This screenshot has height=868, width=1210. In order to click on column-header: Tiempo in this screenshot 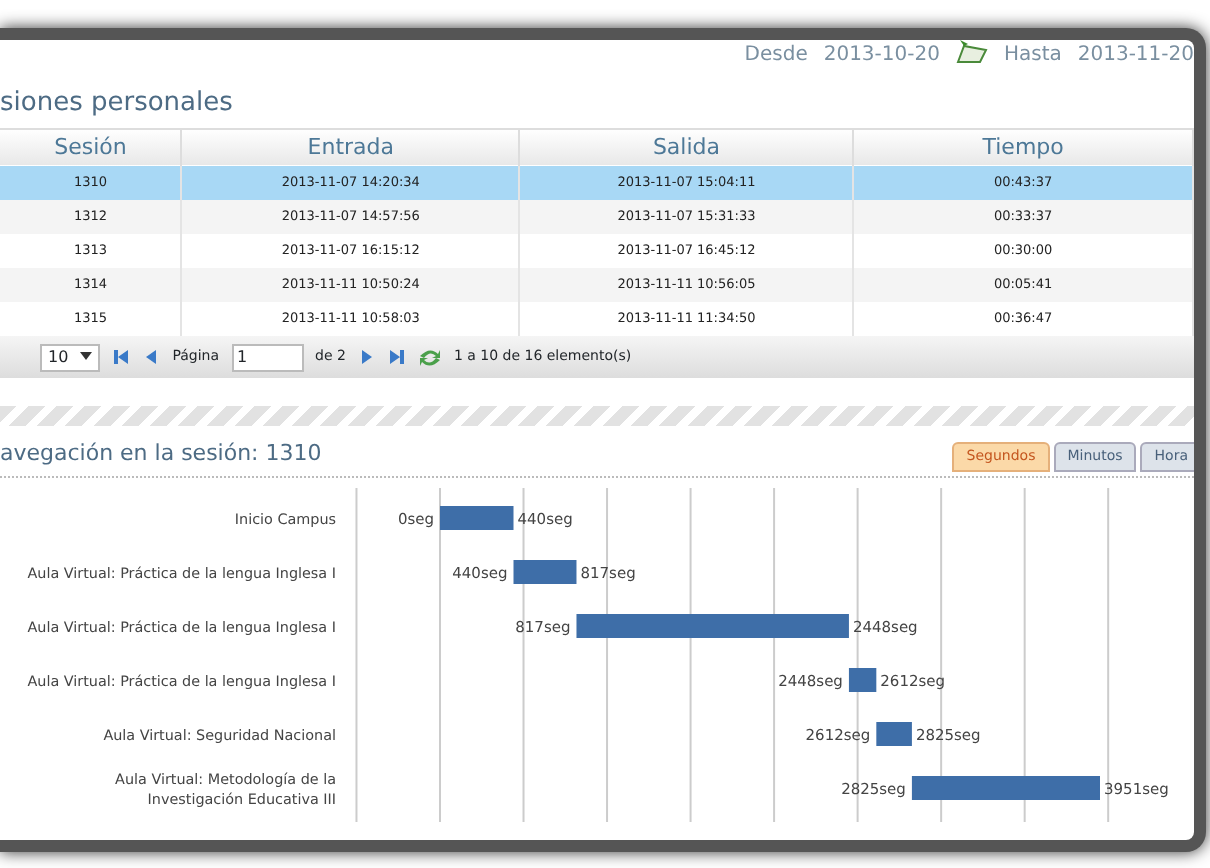, I will do `click(1023, 147)`.